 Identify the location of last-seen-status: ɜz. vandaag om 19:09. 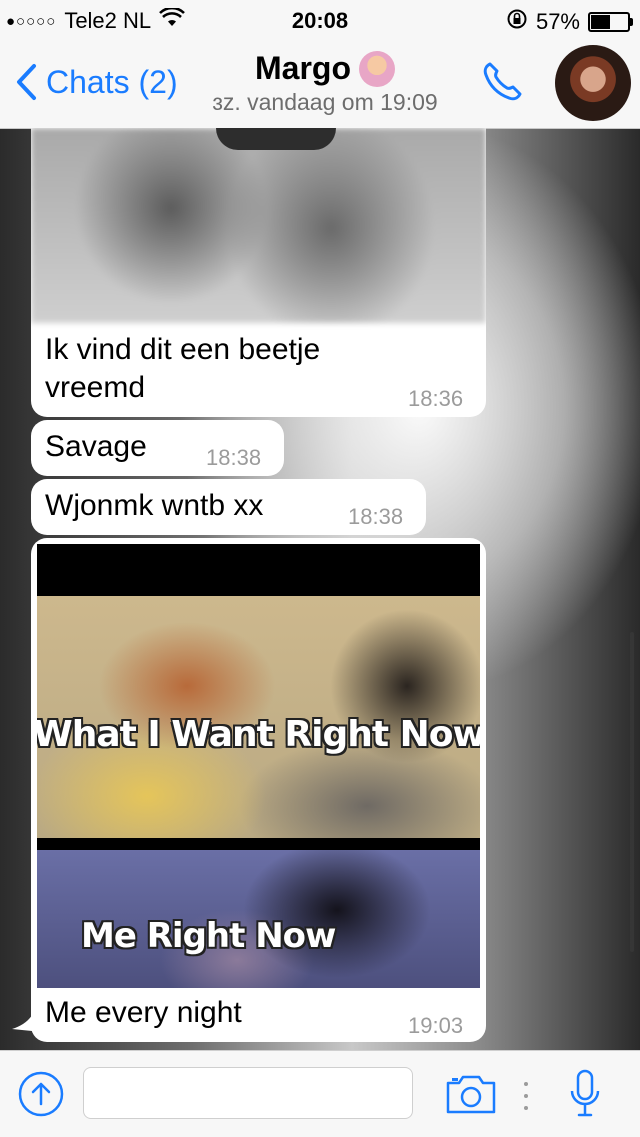
(325, 102).